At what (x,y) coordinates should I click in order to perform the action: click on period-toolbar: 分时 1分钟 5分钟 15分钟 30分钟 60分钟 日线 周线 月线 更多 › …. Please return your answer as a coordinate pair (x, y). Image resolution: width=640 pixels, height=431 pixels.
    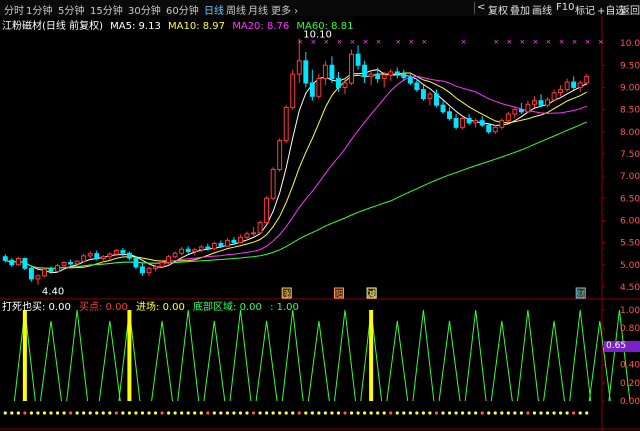
    Looking at the image, I should click on (320, 8).